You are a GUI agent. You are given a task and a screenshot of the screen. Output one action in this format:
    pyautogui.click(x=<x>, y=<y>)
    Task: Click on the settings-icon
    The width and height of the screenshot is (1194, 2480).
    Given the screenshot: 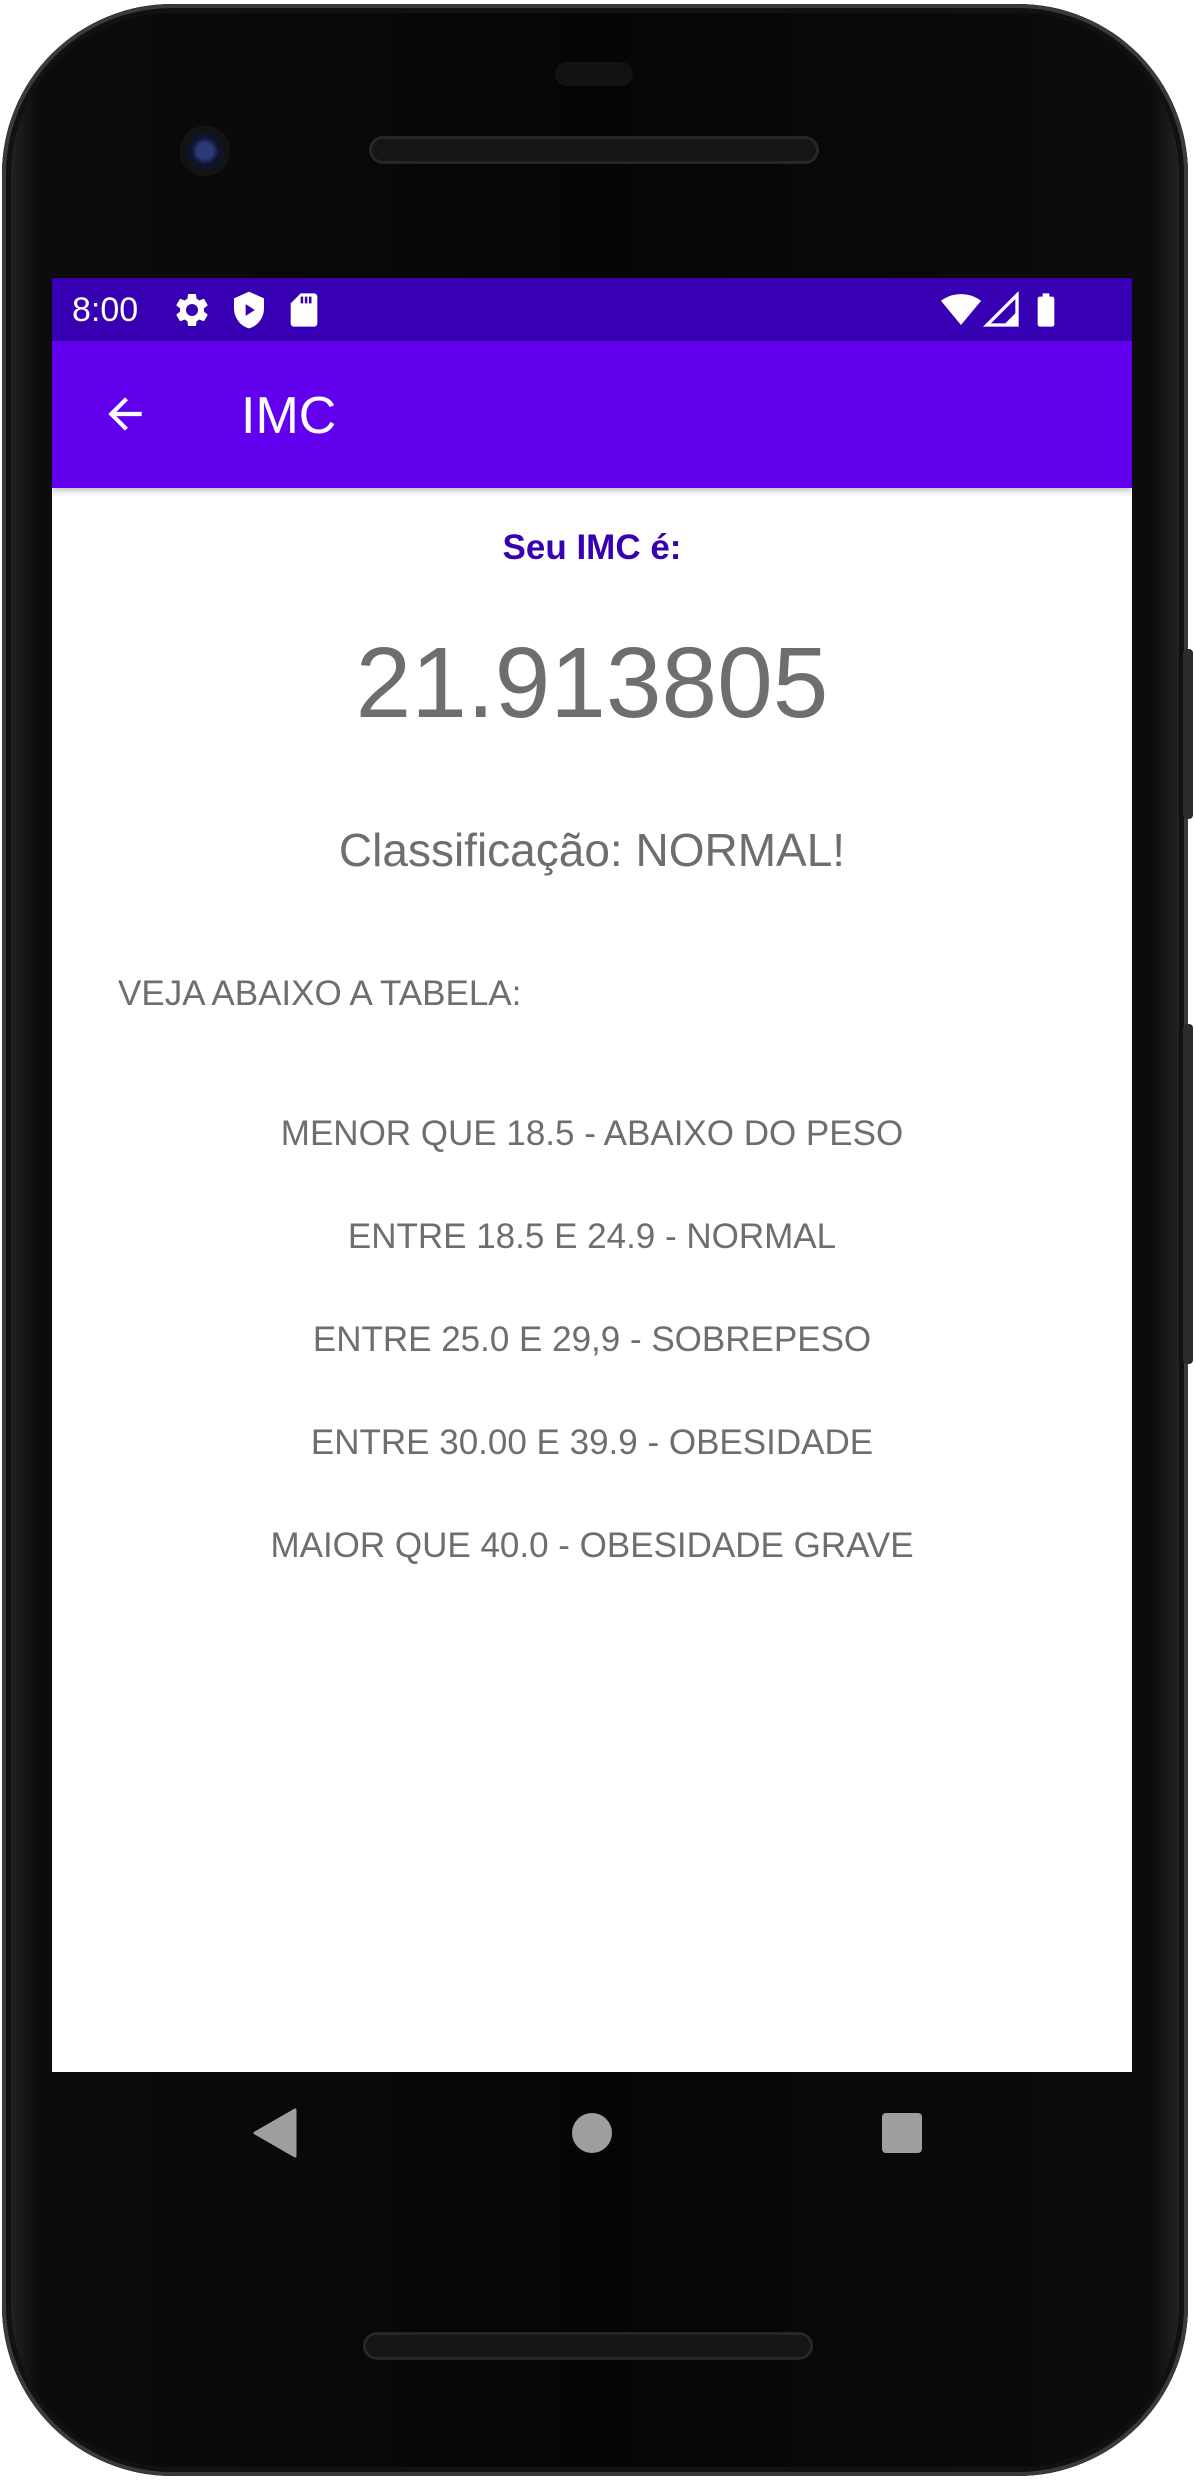 What is the action you would take?
    pyautogui.click(x=192, y=310)
    